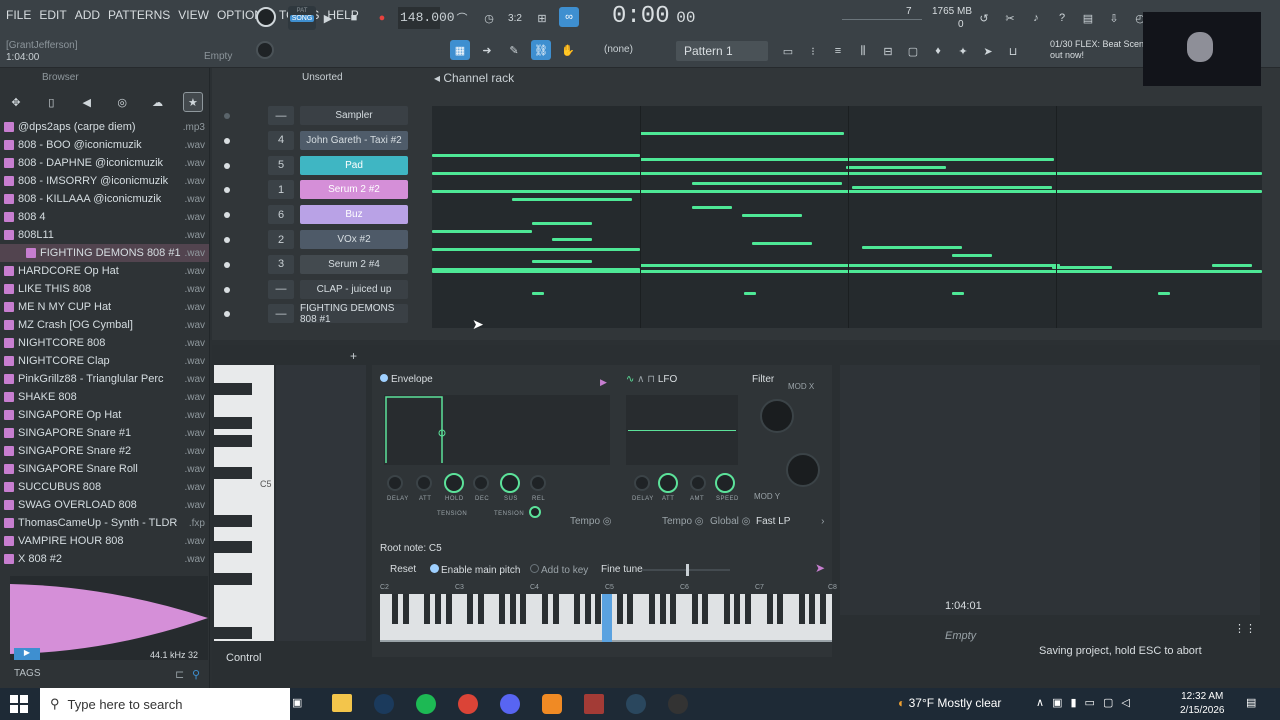 This screenshot has height=720, width=1280. I want to click on mod-y-knob, so click(803, 470).